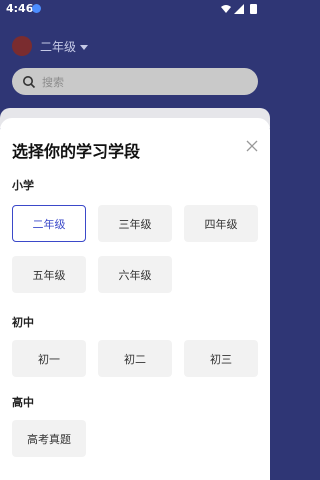 Image resolution: width=320 pixels, height=480 pixels. What do you see at coordinates (221, 358) in the screenshot?
I see `grade-button-junior-3: 初三` at bounding box center [221, 358].